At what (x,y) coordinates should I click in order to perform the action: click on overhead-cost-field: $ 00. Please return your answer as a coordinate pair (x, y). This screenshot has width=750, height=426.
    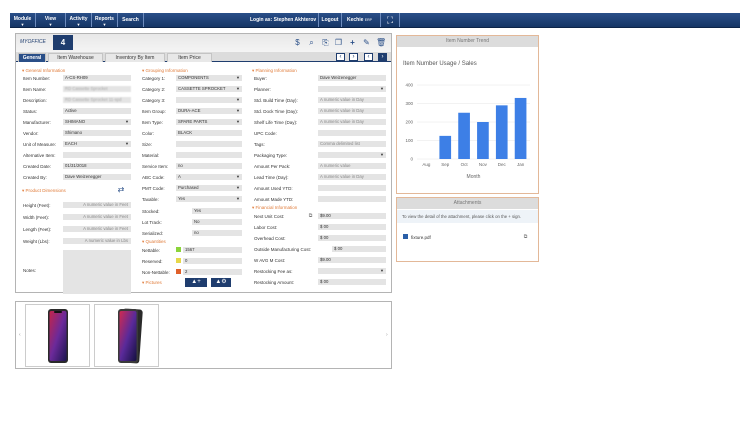
    Looking at the image, I should click on (352, 238).